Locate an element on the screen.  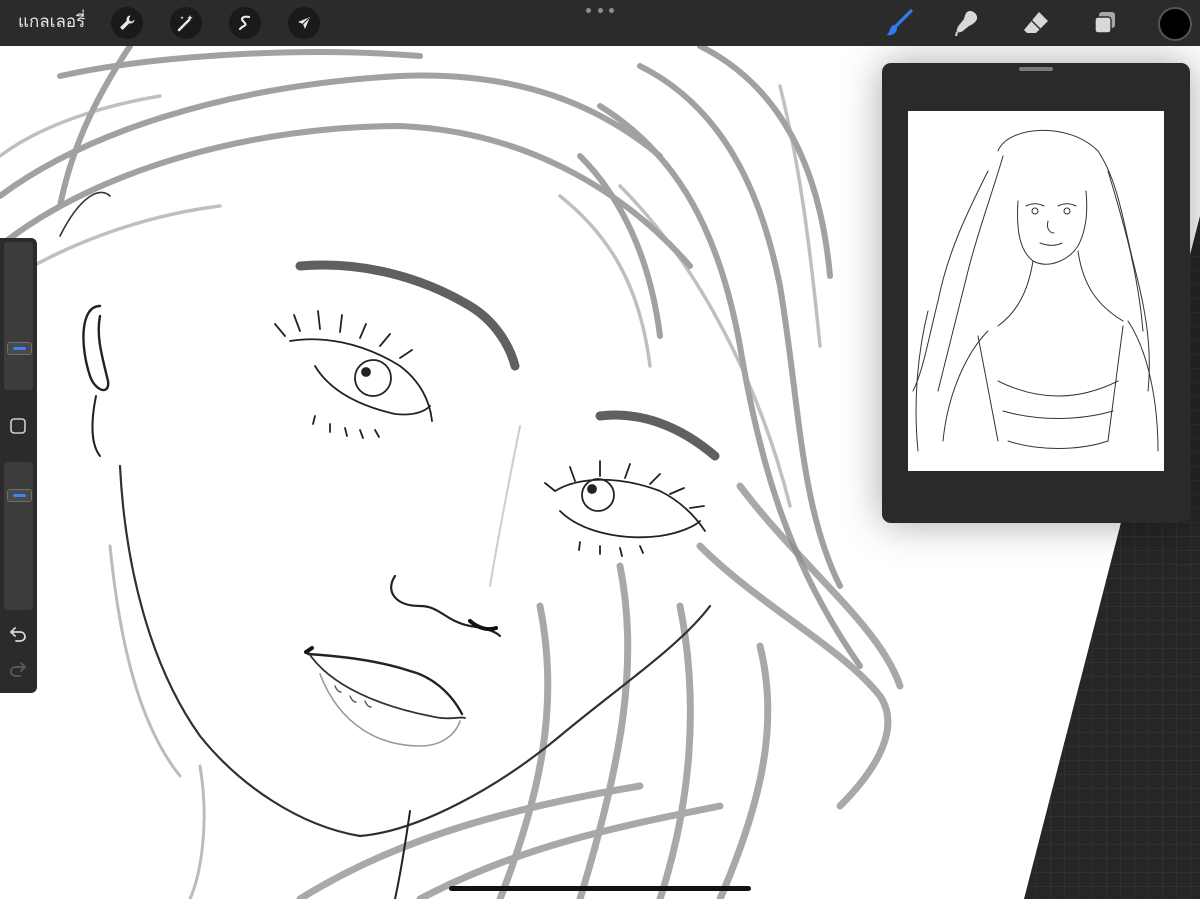
paint-brush-button is located at coordinates (899, 23).